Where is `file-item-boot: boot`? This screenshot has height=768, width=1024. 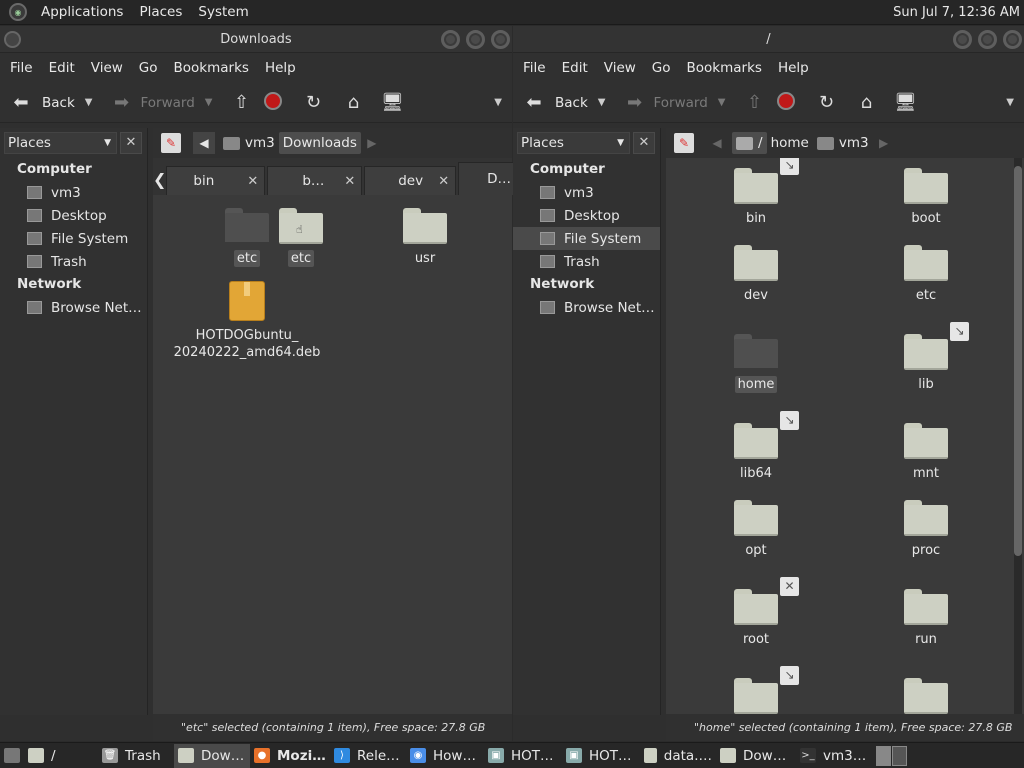
file-item-boot: boot is located at coordinates (926, 197).